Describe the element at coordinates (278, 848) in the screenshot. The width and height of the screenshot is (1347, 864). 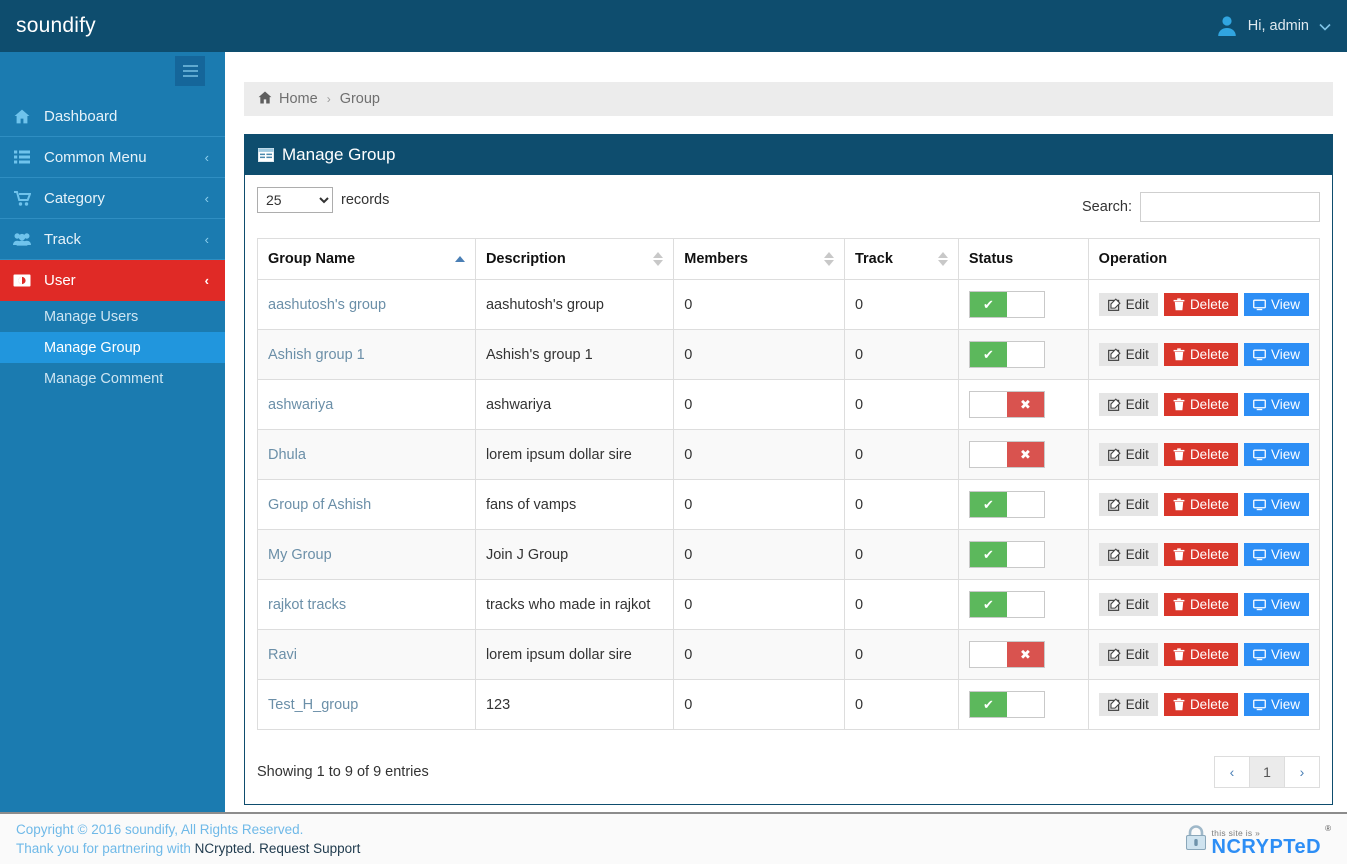
I see `partner-link: NCrypted. Request Support` at that location.